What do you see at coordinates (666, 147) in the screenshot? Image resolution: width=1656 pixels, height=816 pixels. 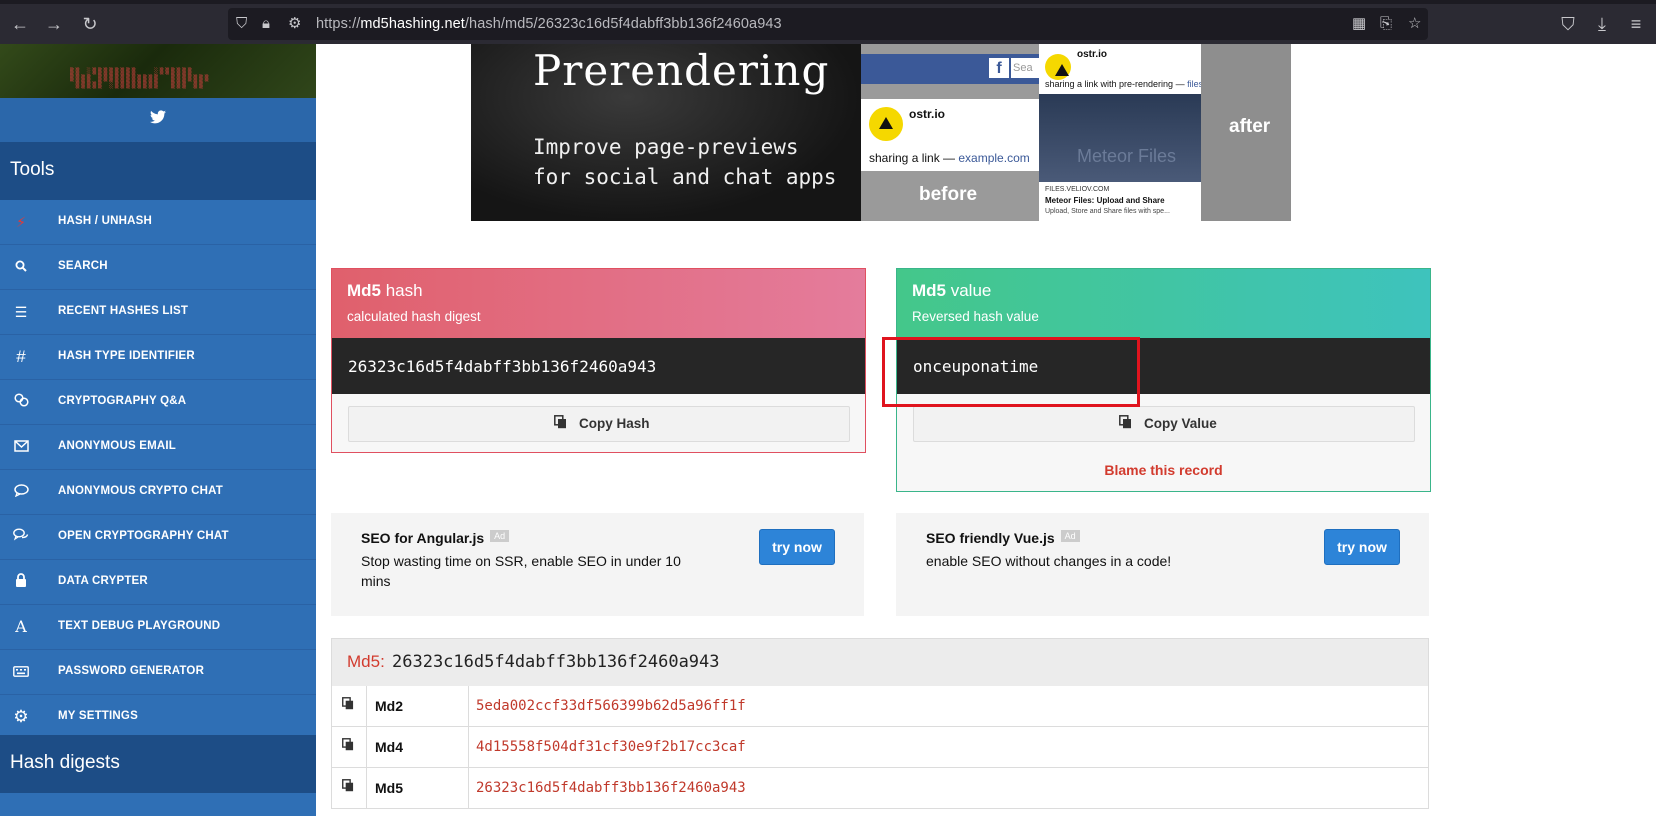 I see `banner-subtitle-line1: Improve page-previews` at bounding box center [666, 147].